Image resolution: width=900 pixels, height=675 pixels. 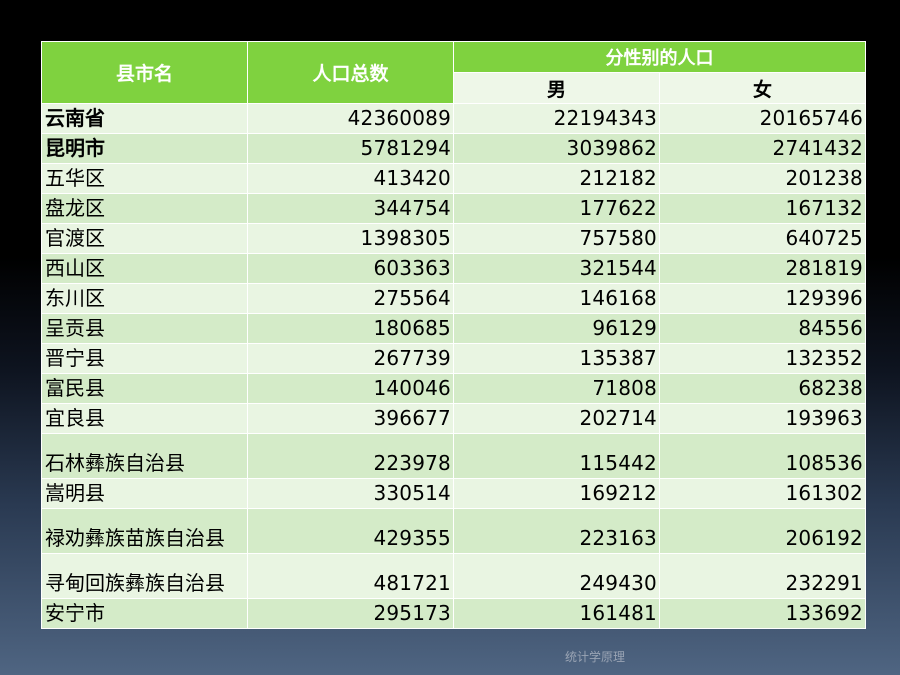 What do you see at coordinates (594, 657) in the screenshot?
I see `footer-caption: 统计学原理` at bounding box center [594, 657].